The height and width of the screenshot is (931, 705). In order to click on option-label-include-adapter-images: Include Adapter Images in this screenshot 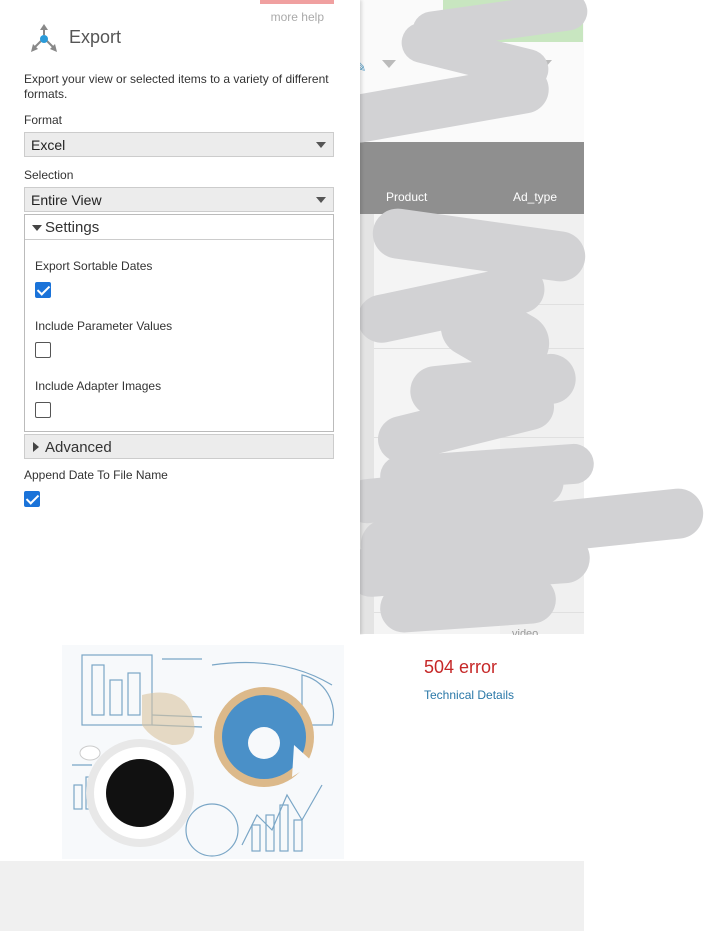, I will do `click(98, 386)`.